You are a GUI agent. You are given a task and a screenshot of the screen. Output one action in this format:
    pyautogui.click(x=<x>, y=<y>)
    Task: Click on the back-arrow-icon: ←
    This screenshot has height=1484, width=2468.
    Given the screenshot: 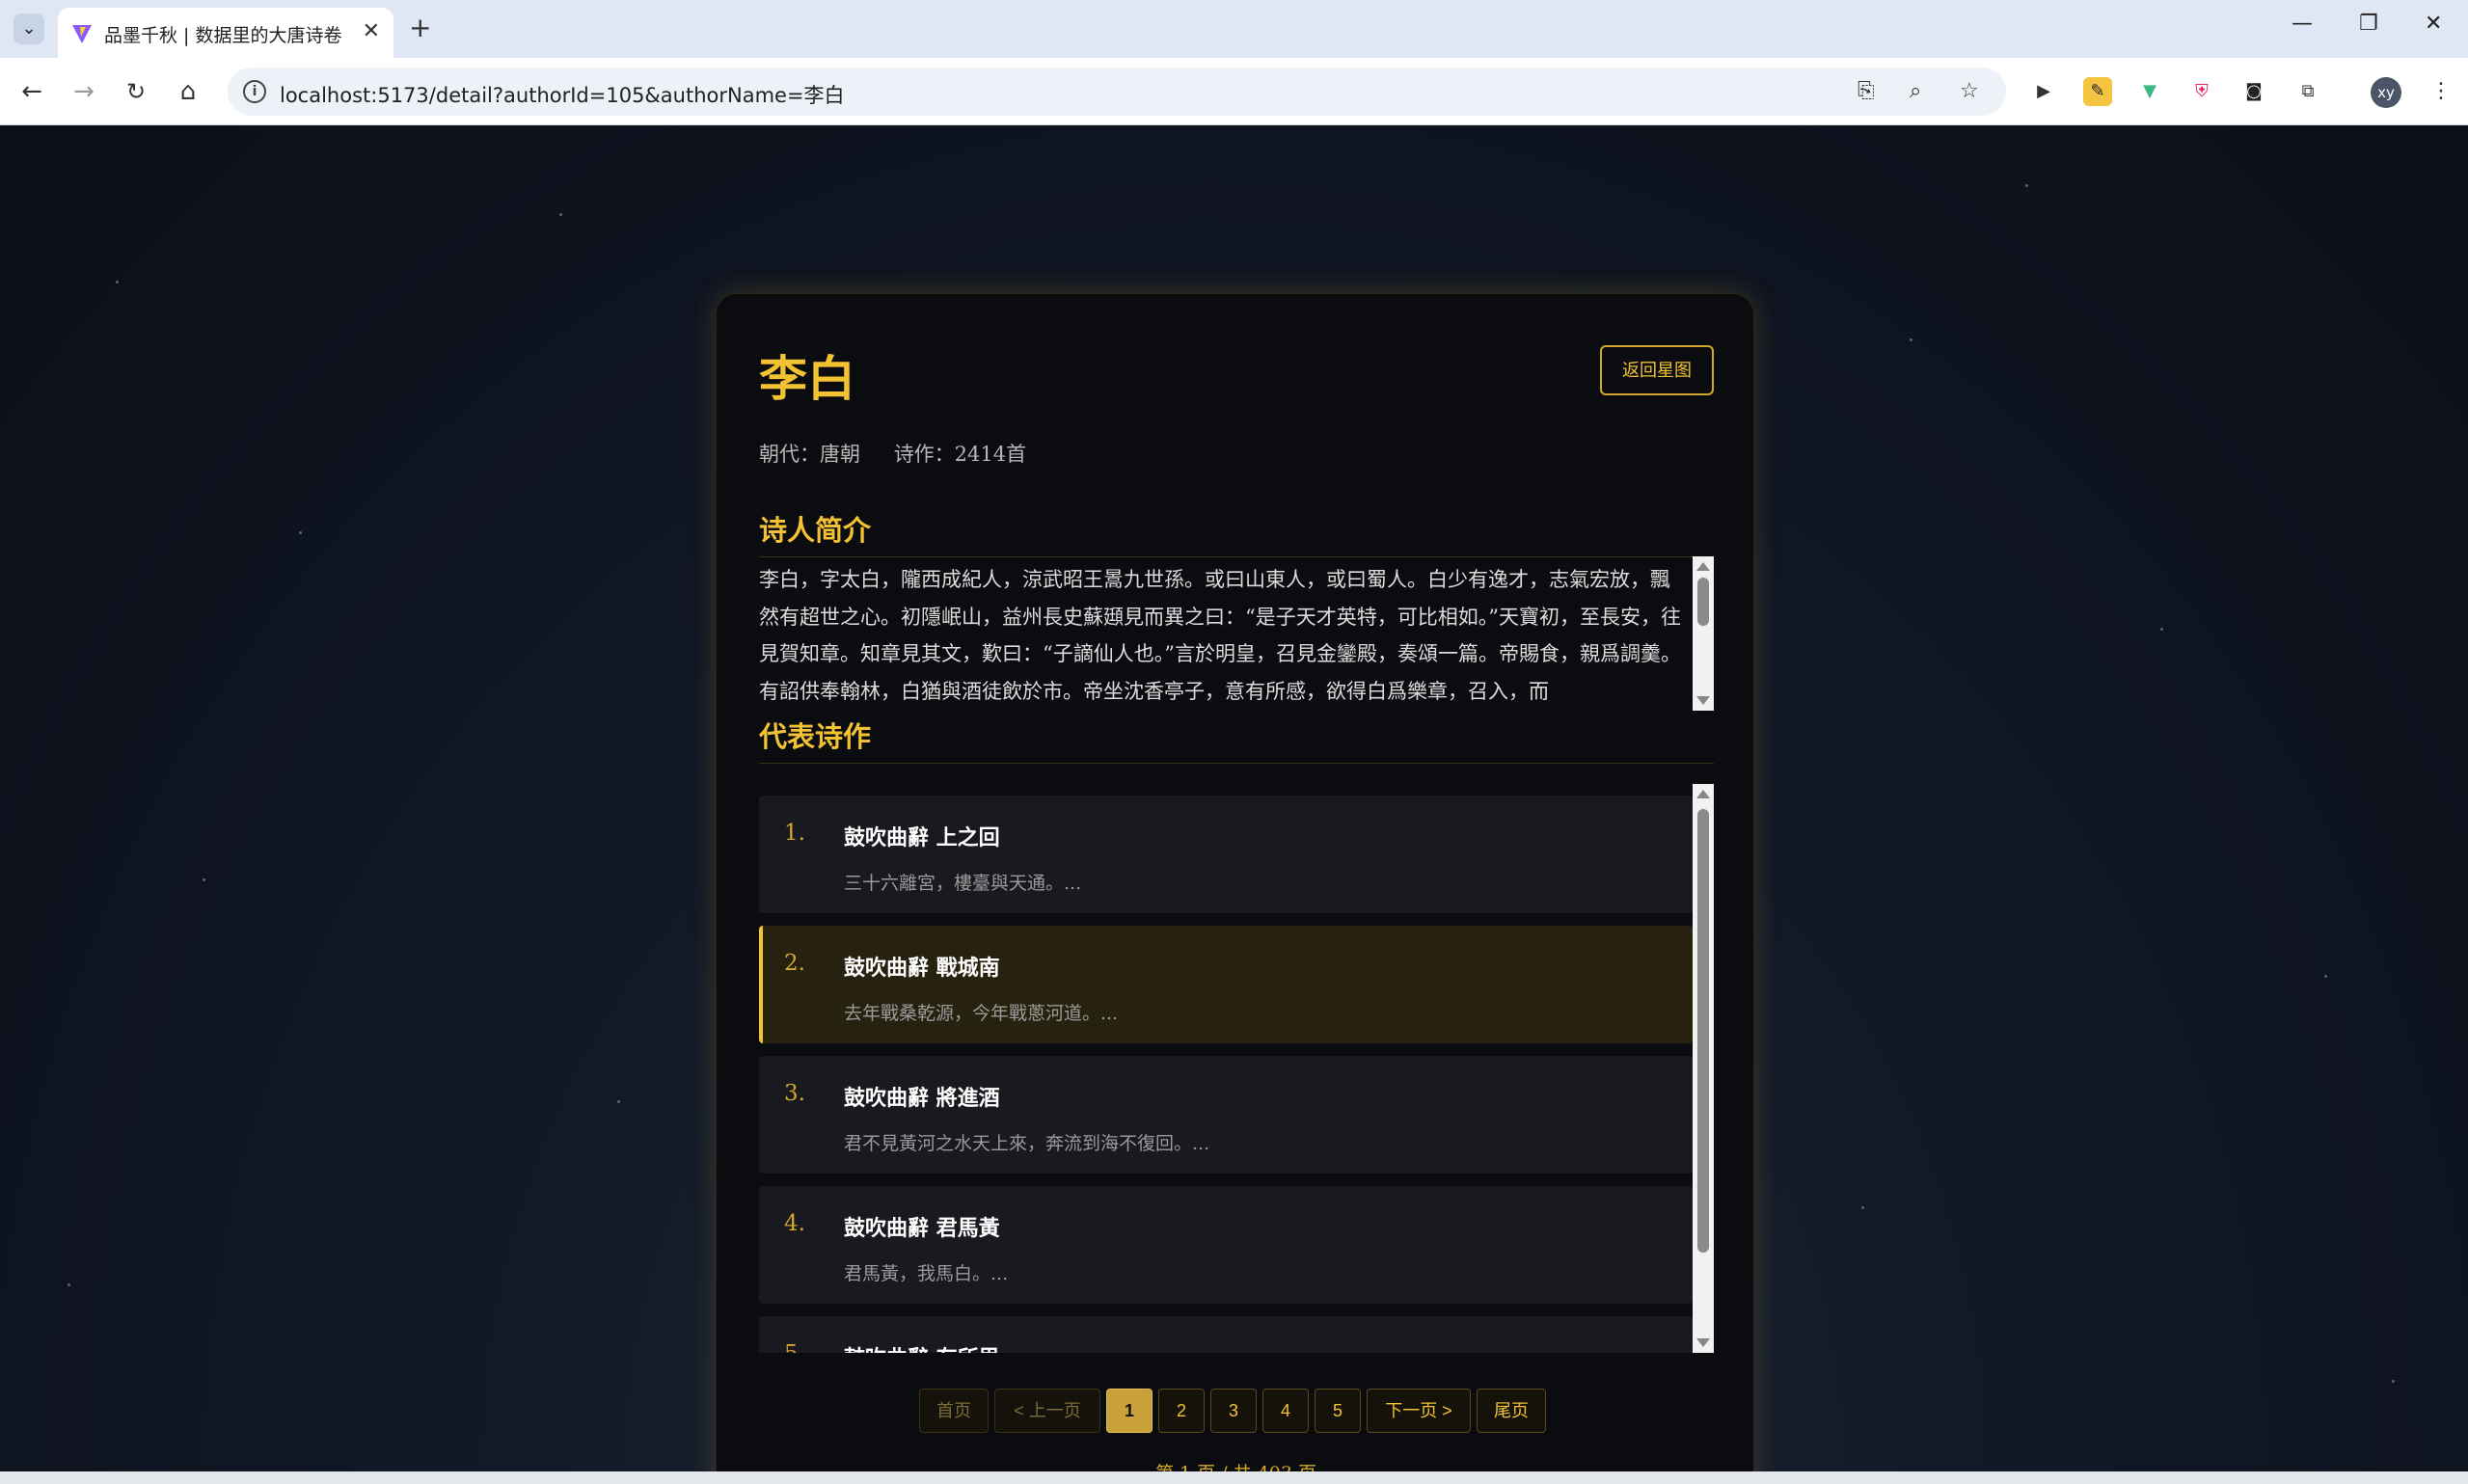 What is the action you would take?
    pyautogui.click(x=31, y=91)
    